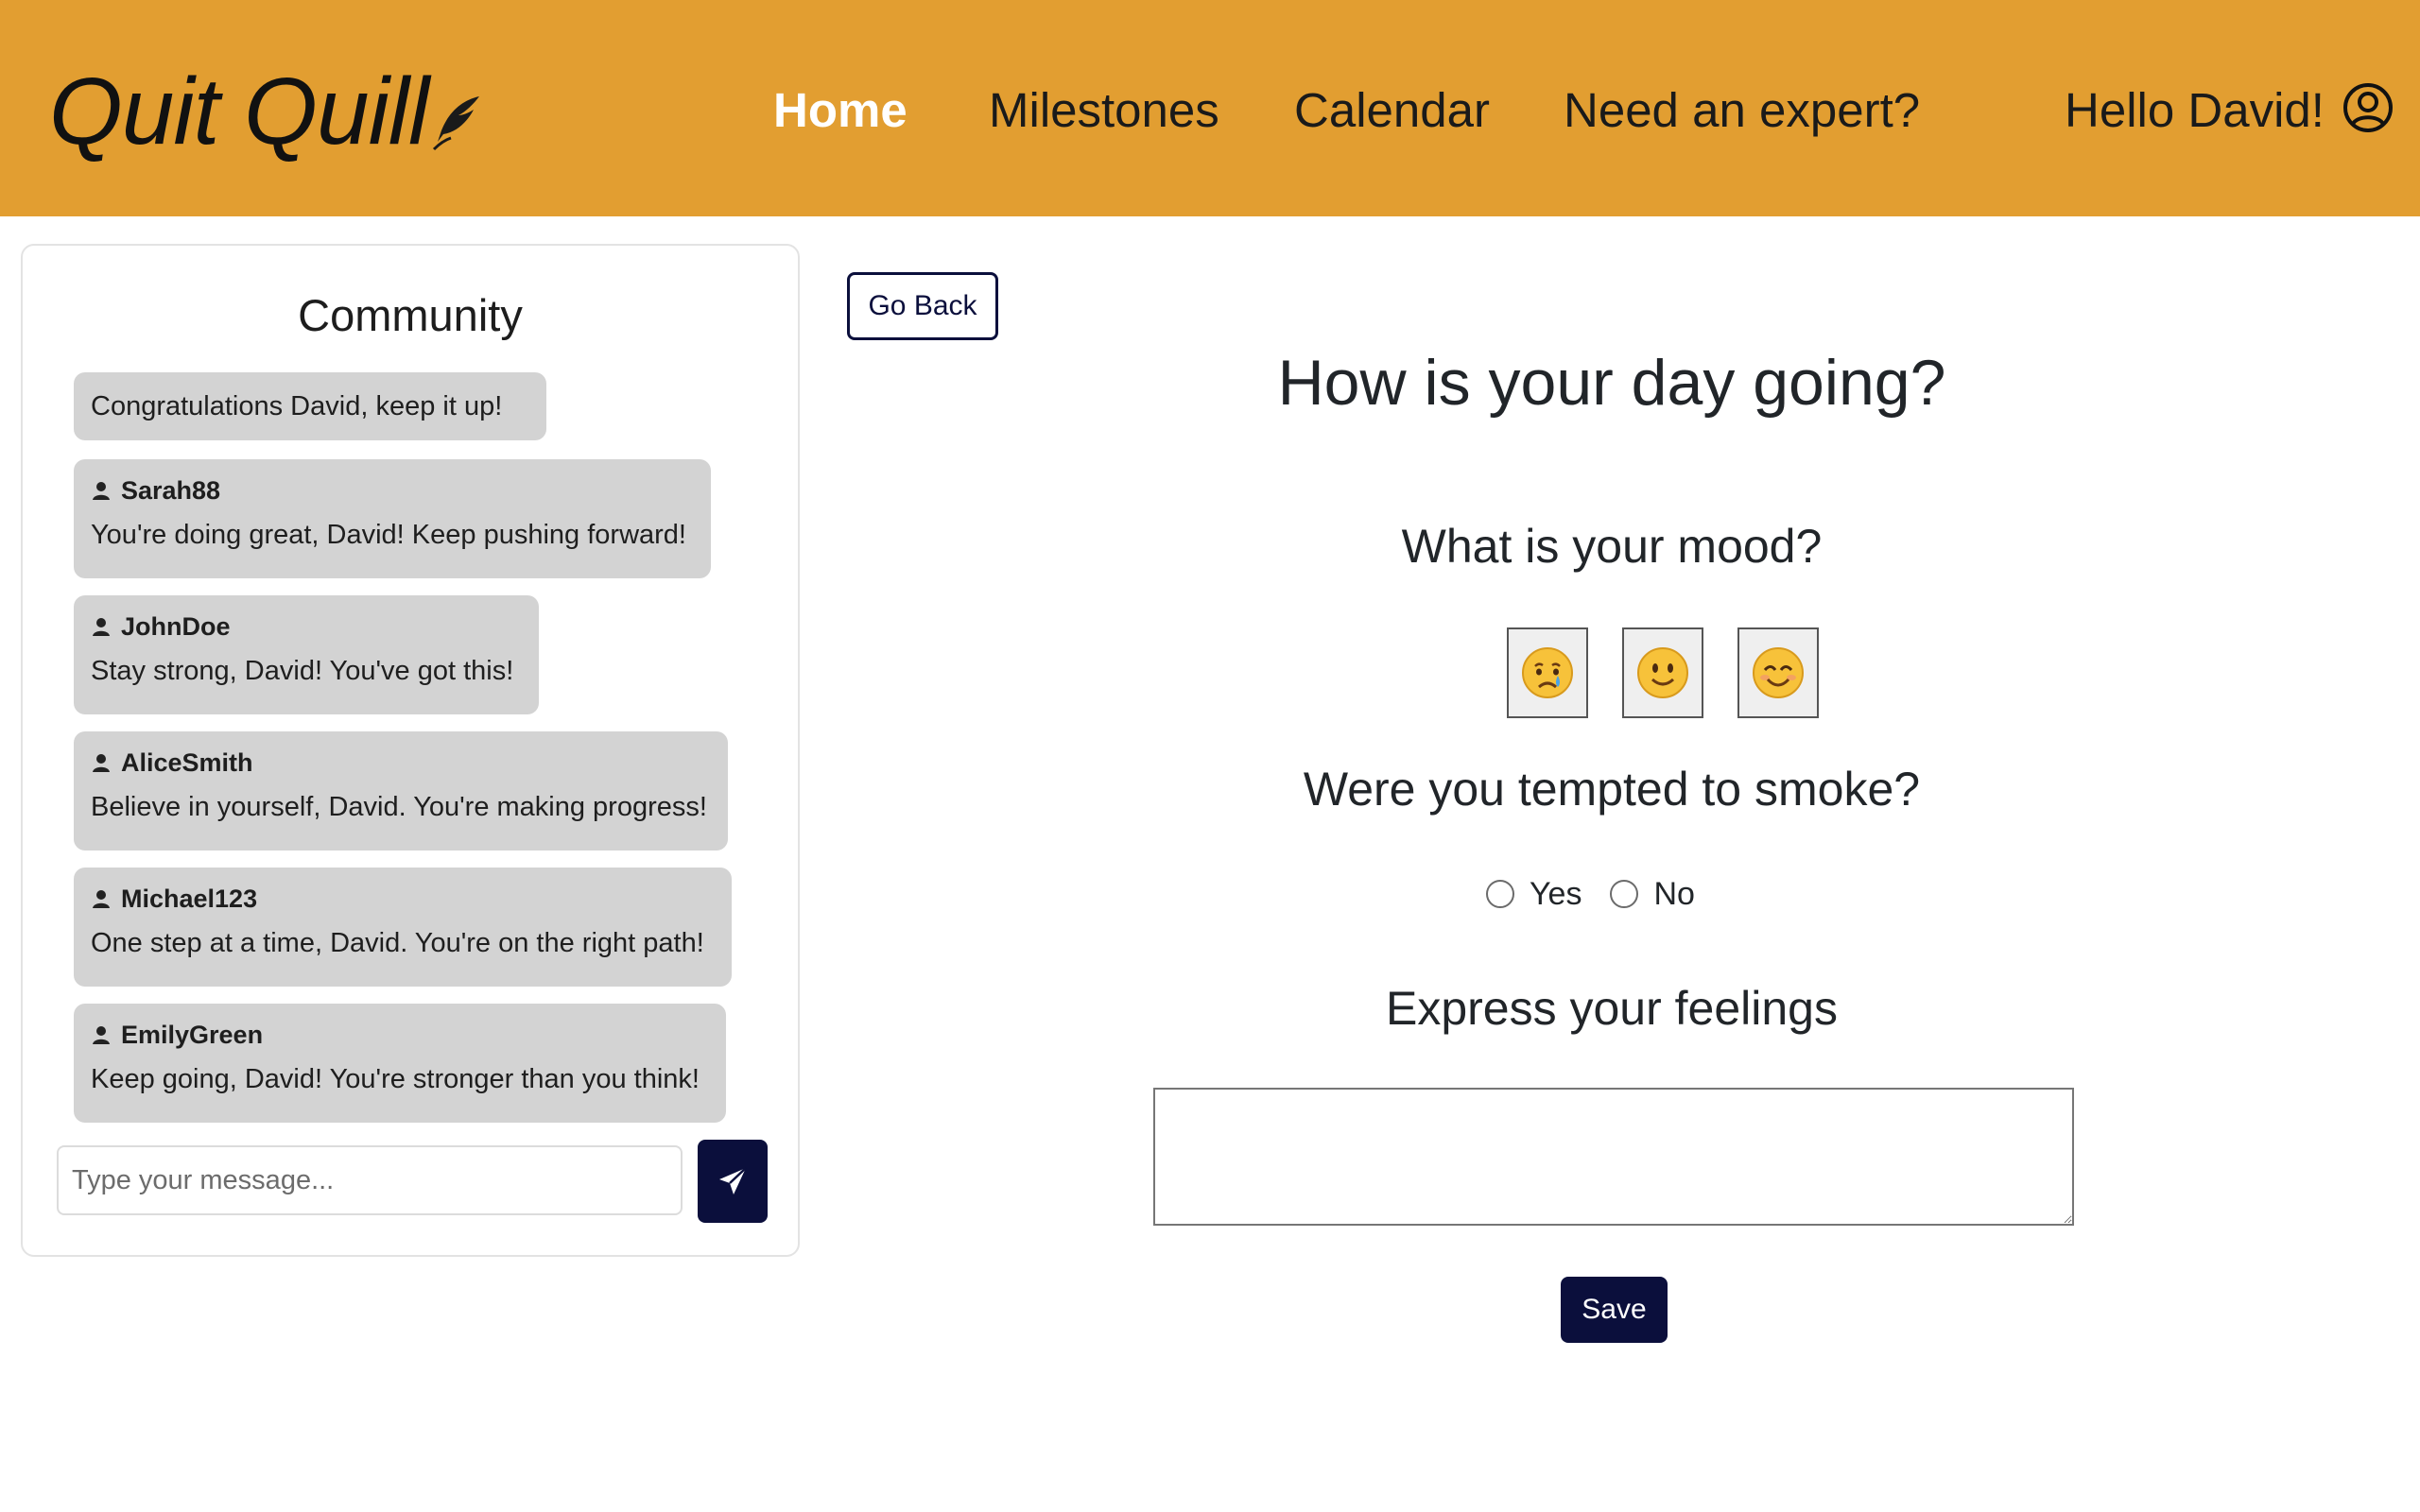 Image resolution: width=2420 pixels, height=1512 pixels. What do you see at coordinates (1612, 546) in the screenshot?
I see `mood-question: What is your mood?` at bounding box center [1612, 546].